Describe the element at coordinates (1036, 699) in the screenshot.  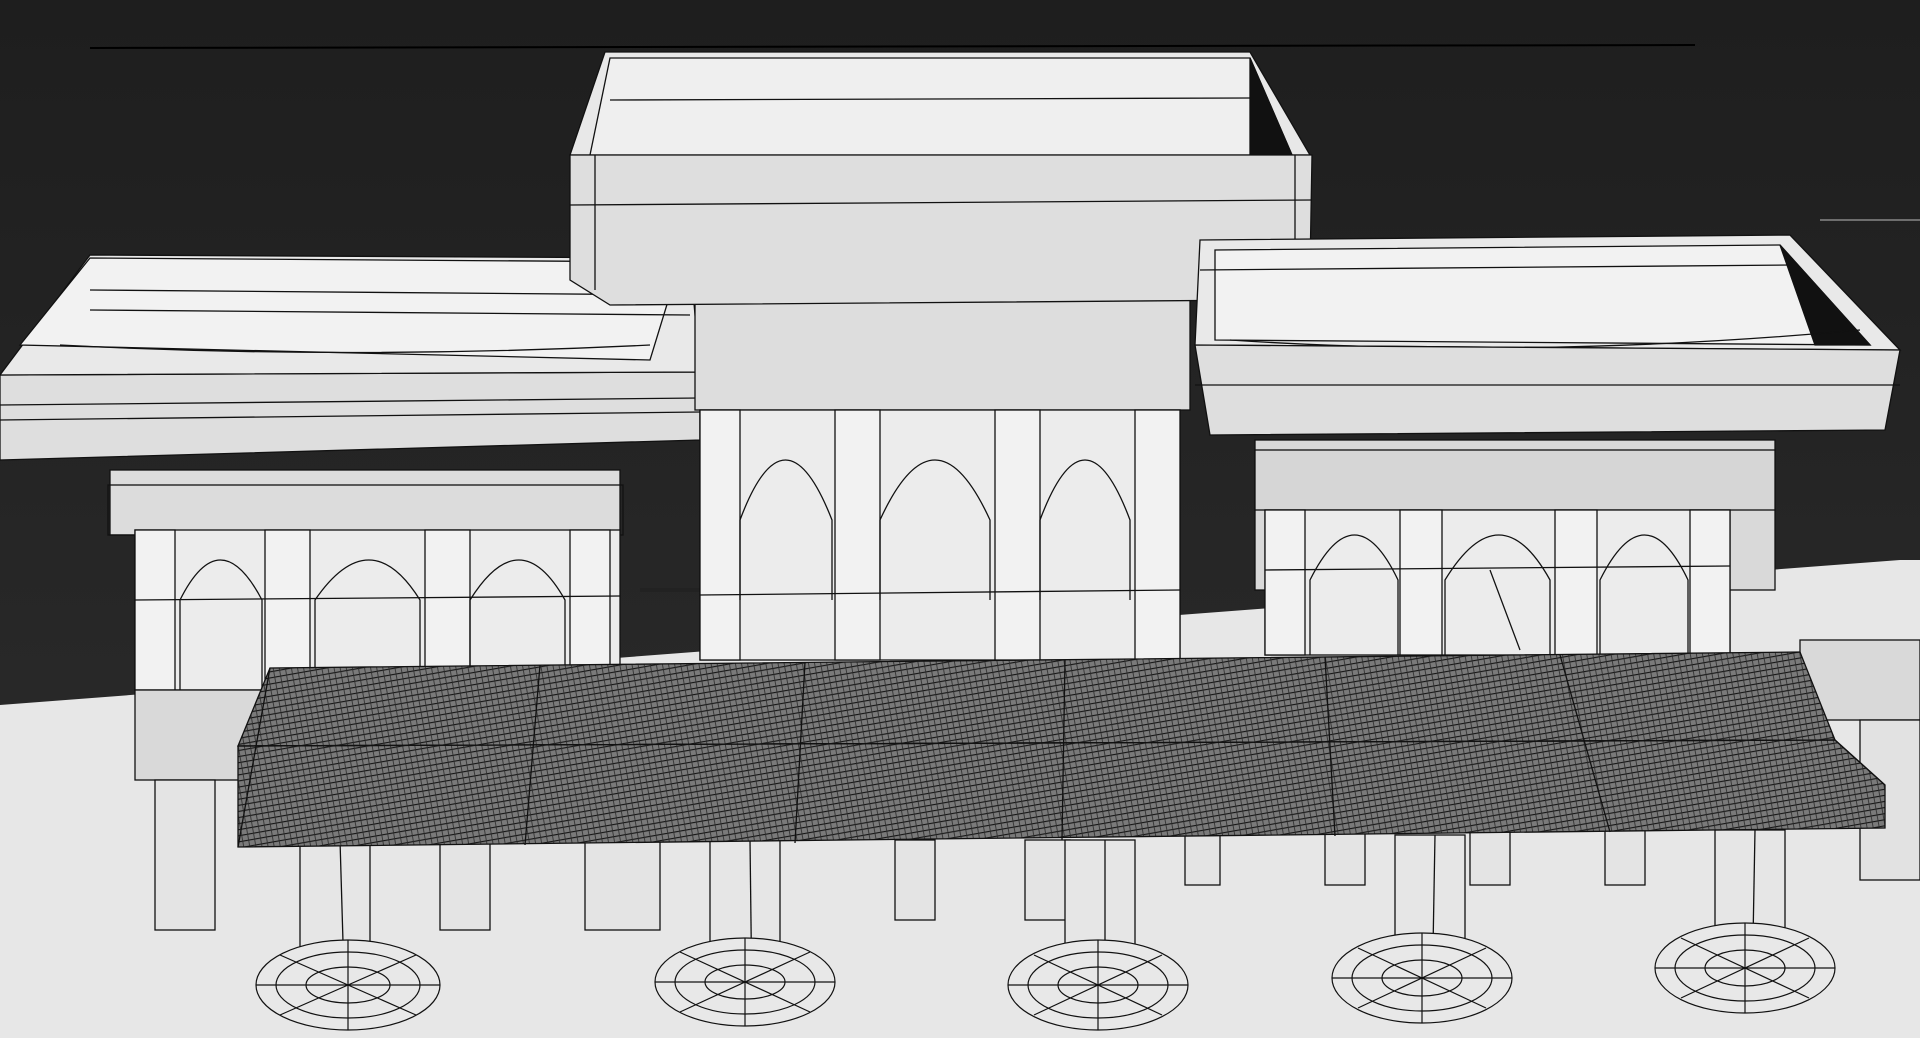
I see `table-top-surface` at that location.